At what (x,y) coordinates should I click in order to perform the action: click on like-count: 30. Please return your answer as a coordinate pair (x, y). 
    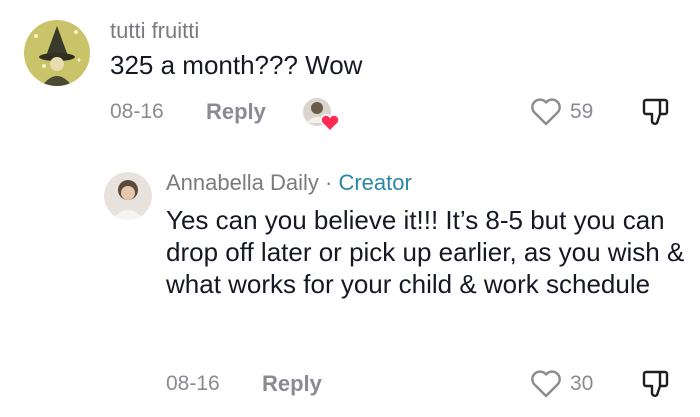
    Looking at the image, I should click on (582, 383).